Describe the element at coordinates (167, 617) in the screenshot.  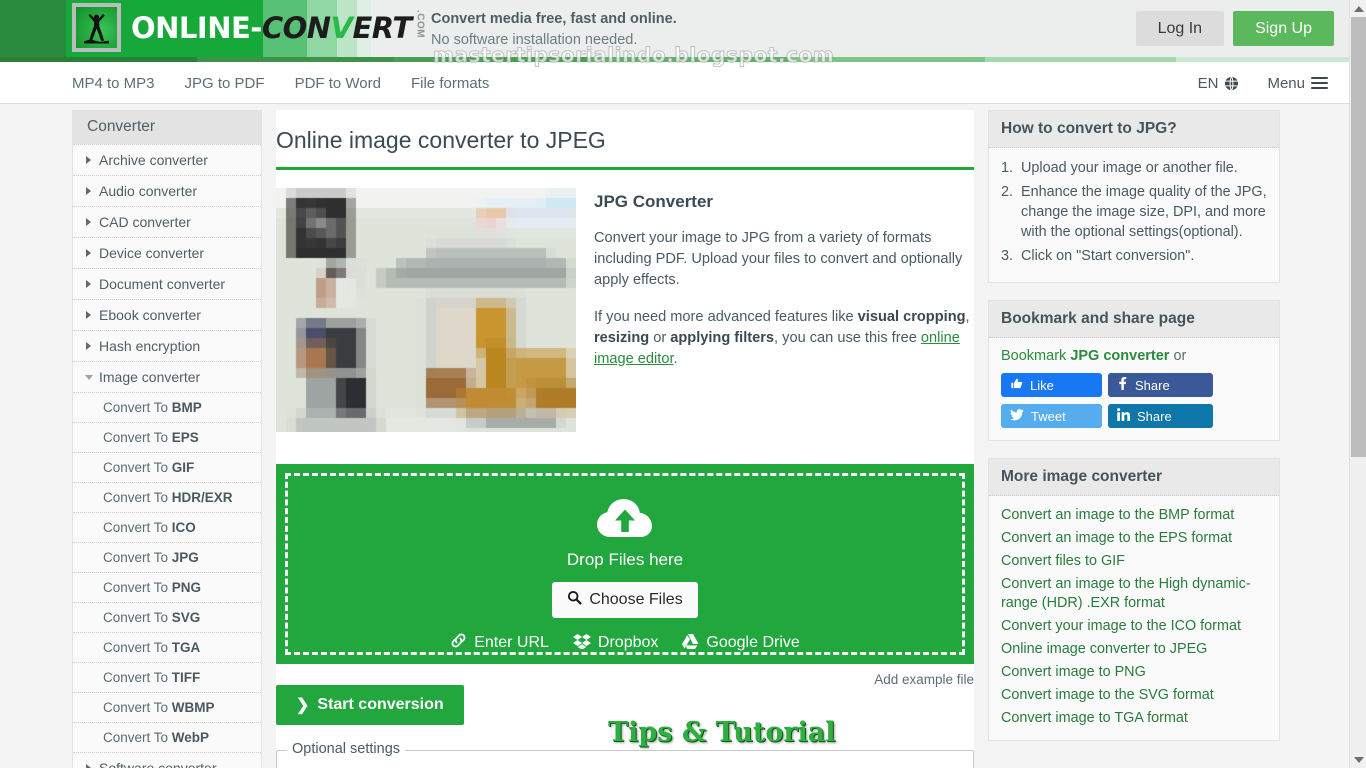
I see `sidebar-subitem-svg: Convert To SVG` at that location.